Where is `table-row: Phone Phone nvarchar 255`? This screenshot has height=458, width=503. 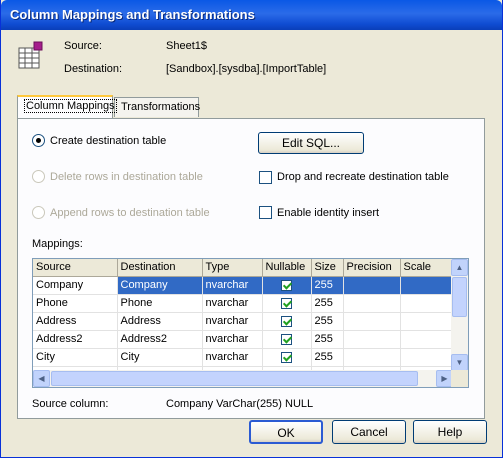
table-row: Phone Phone nvarchar 255 is located at coordinates (243, 303).